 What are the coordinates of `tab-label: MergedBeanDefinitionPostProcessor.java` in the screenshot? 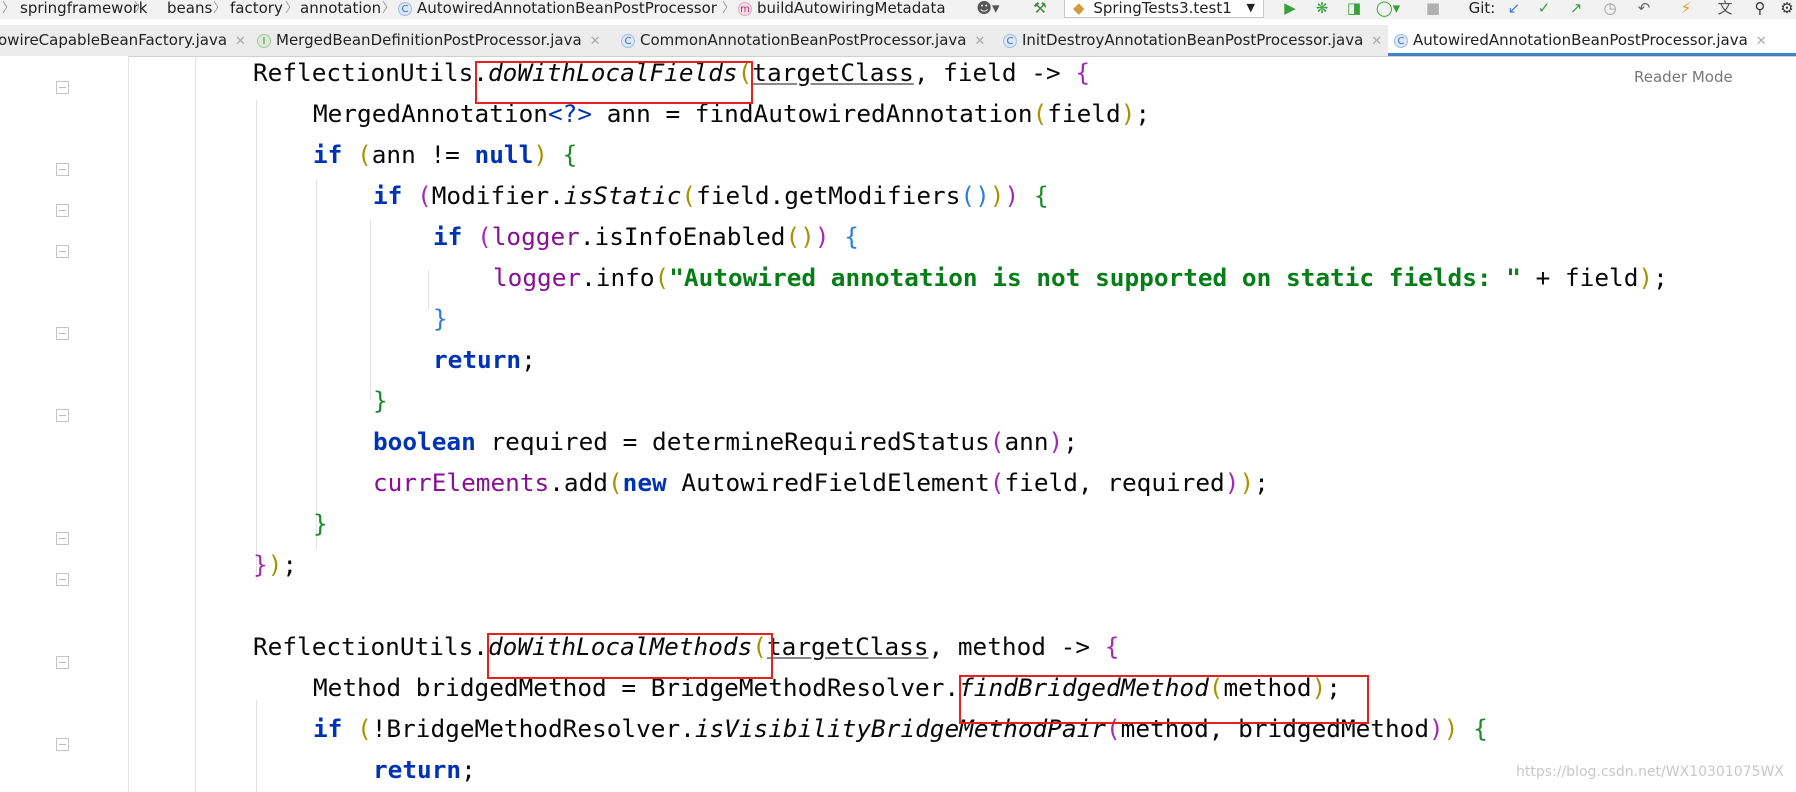 It's located at (429, 40).